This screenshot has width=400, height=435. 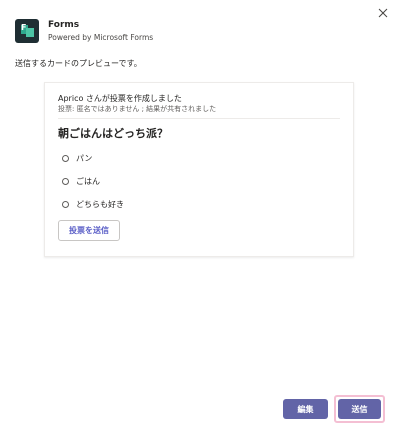 What do you see at coordinates (199, 158) in the screenshot?
I see `poll-option: パン` at bounding box center [199, 158].